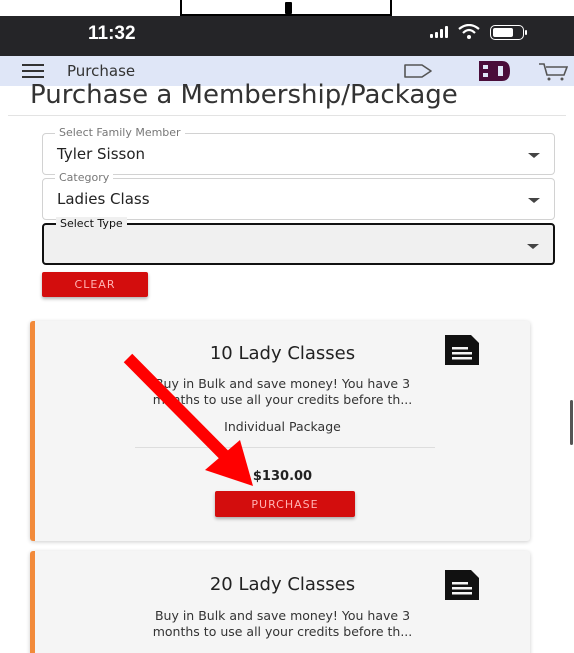 The width and height of the screenshot is (574, 653). Describe the element at coordinates (571, 422) in the screenshot. I see `scrollbar` at that location.